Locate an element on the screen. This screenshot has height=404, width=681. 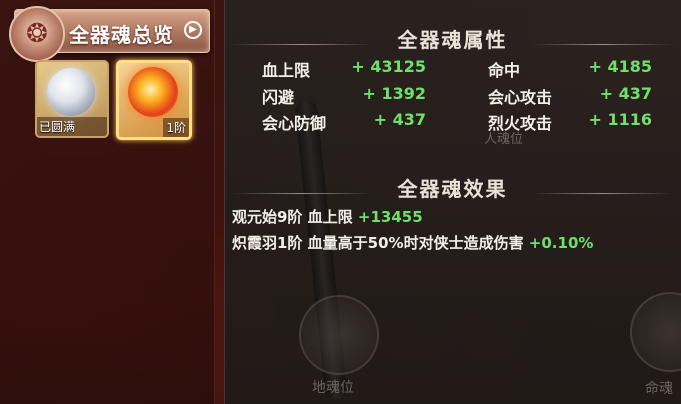
stat-value: + 1392 is located at coordinates (394, 93).